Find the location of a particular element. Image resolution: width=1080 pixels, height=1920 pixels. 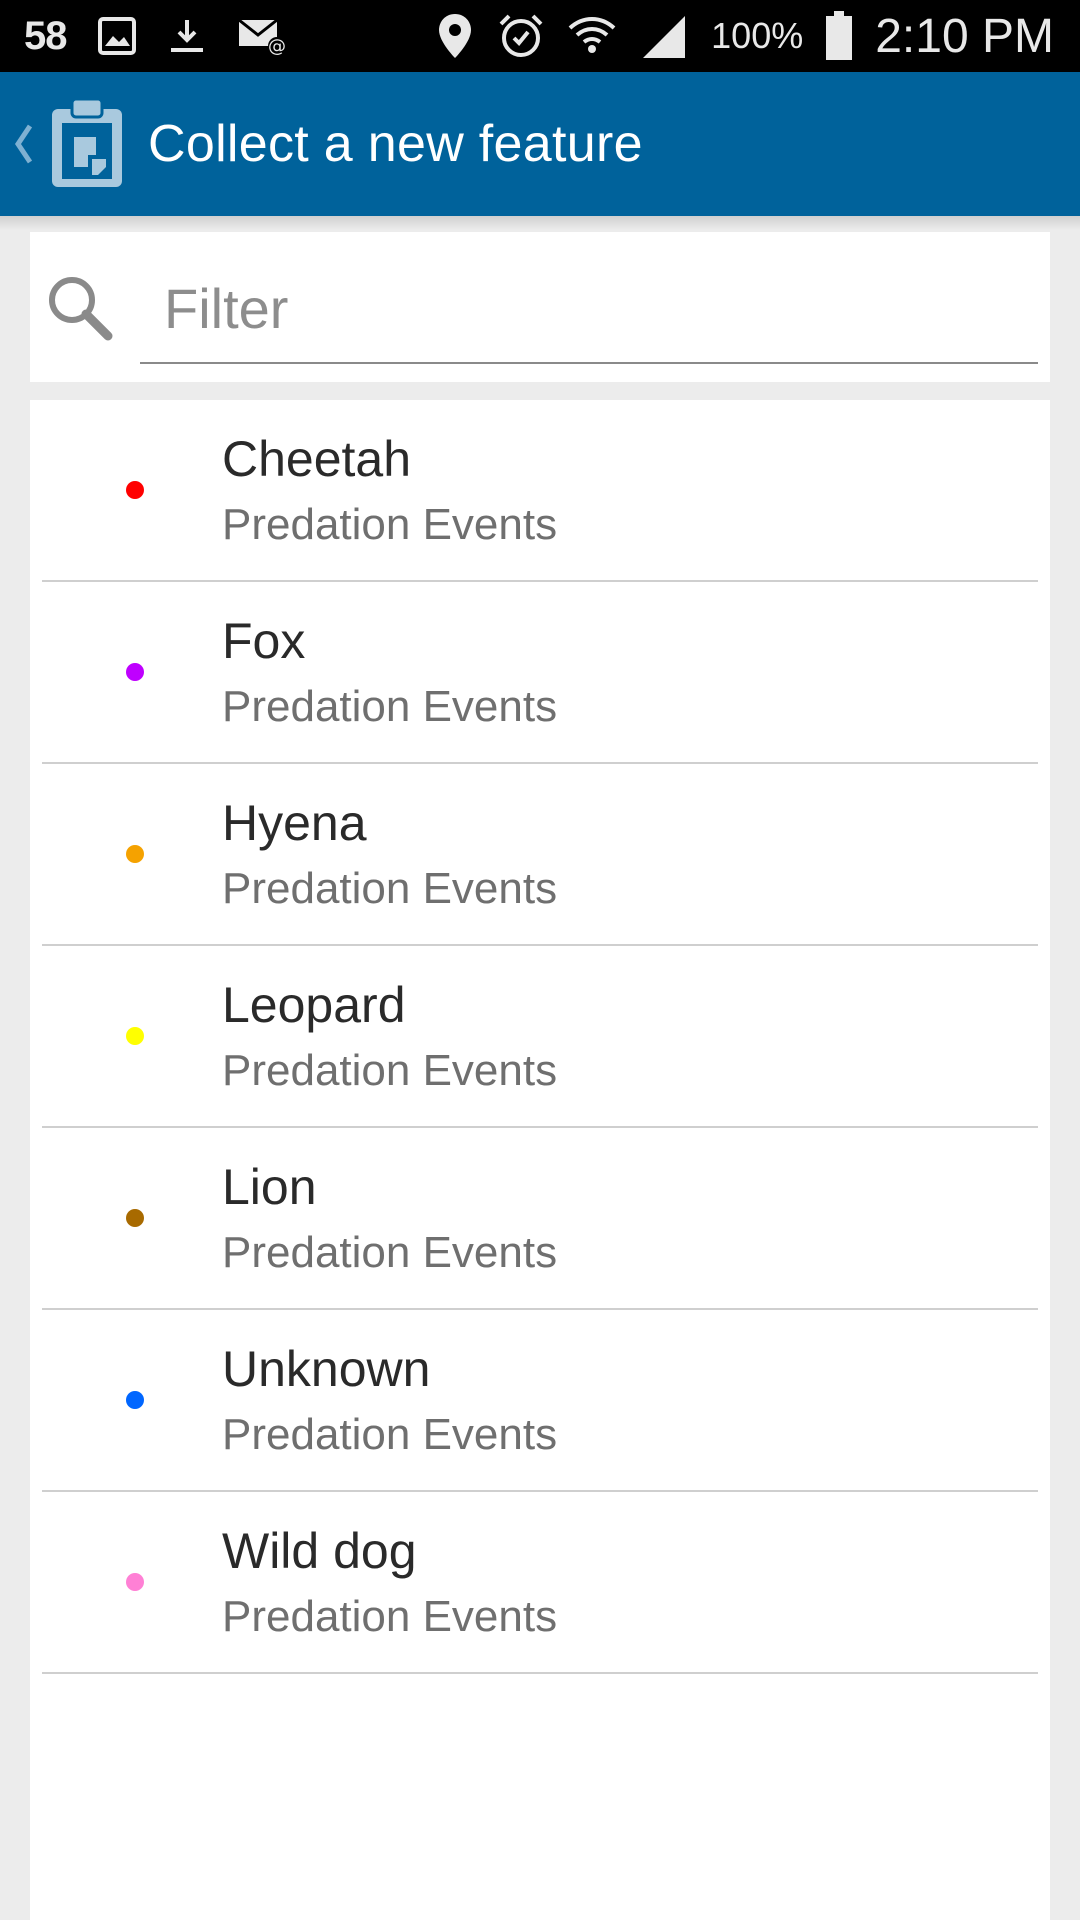

list-item-hyena: Hyena Predation Events is located at coordinates (540, 855).